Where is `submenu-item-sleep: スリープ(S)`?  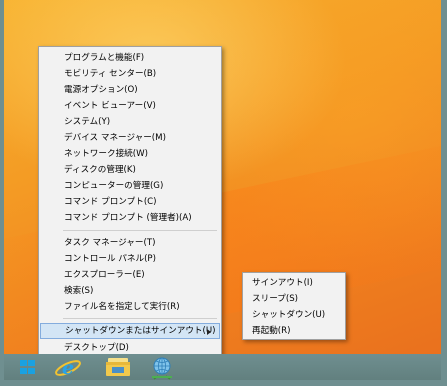 submenu-item-sleep: スリープ(S) is located at coordinates (294, 299).